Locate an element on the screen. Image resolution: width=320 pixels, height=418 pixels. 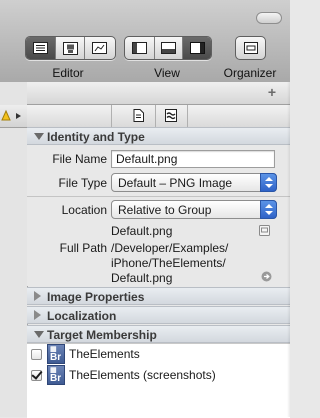
organizer-icon is located at coordinates (250, 48).